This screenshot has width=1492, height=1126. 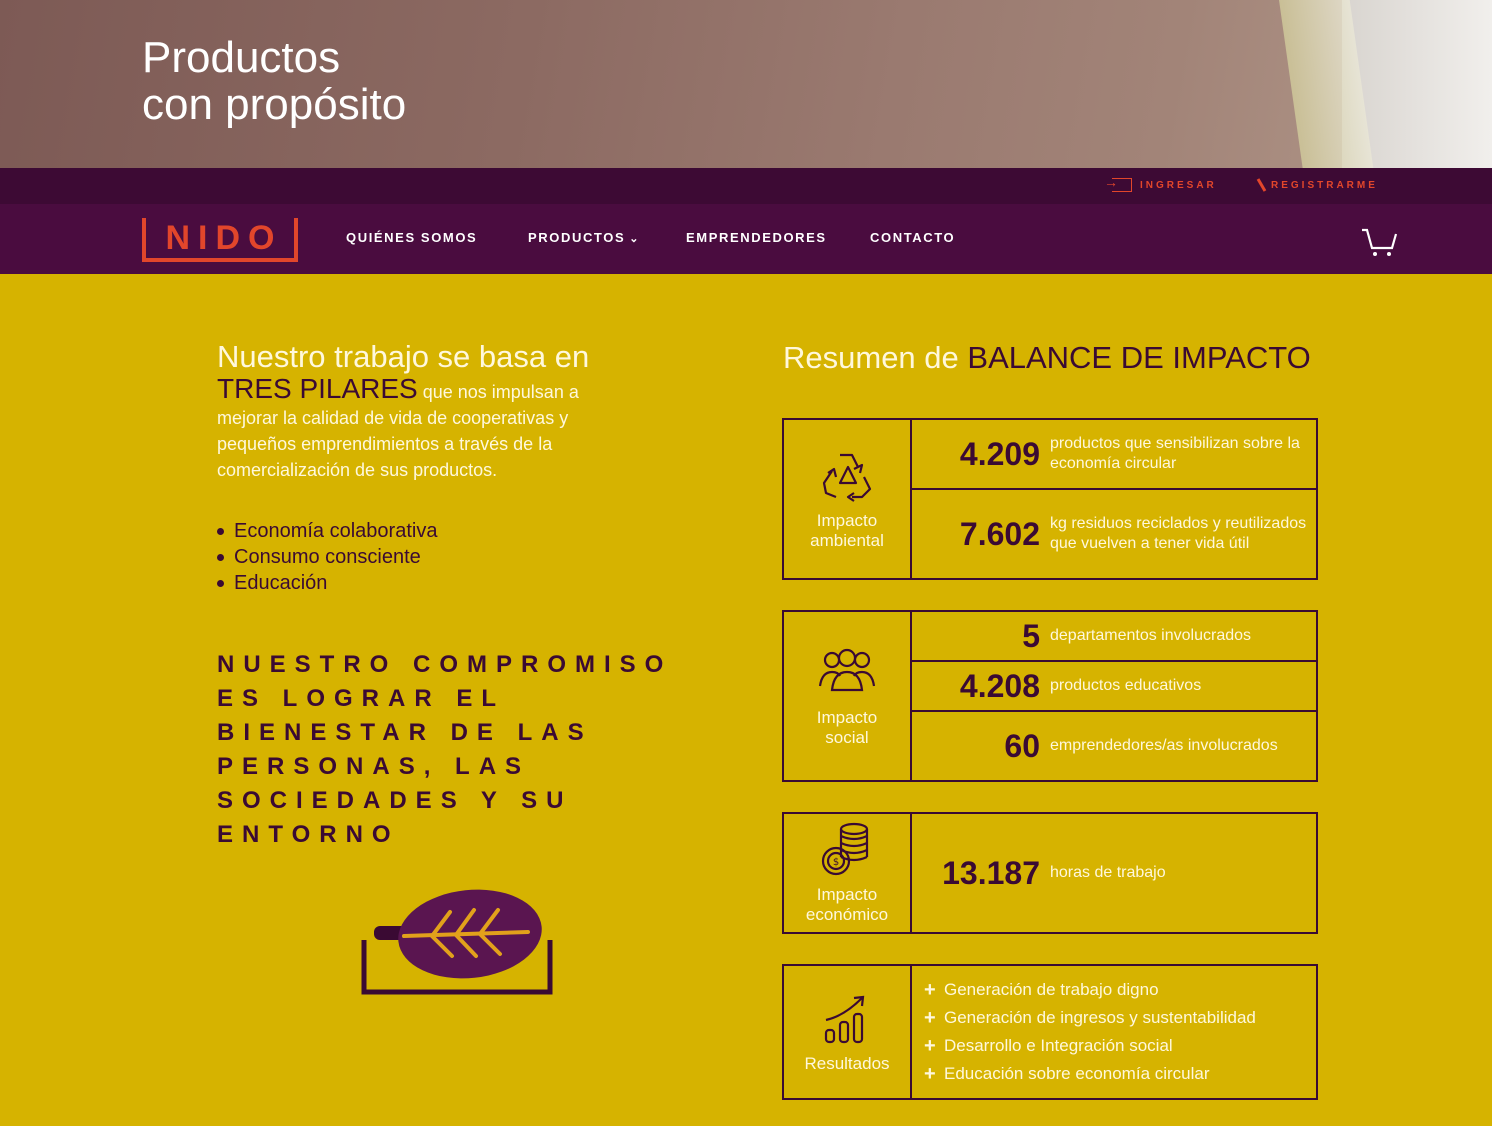 What do you see at coordinates (875, 357) in the screenshot?
I see `summary-prefix: Resumen de` at bounding box center [875, 357].